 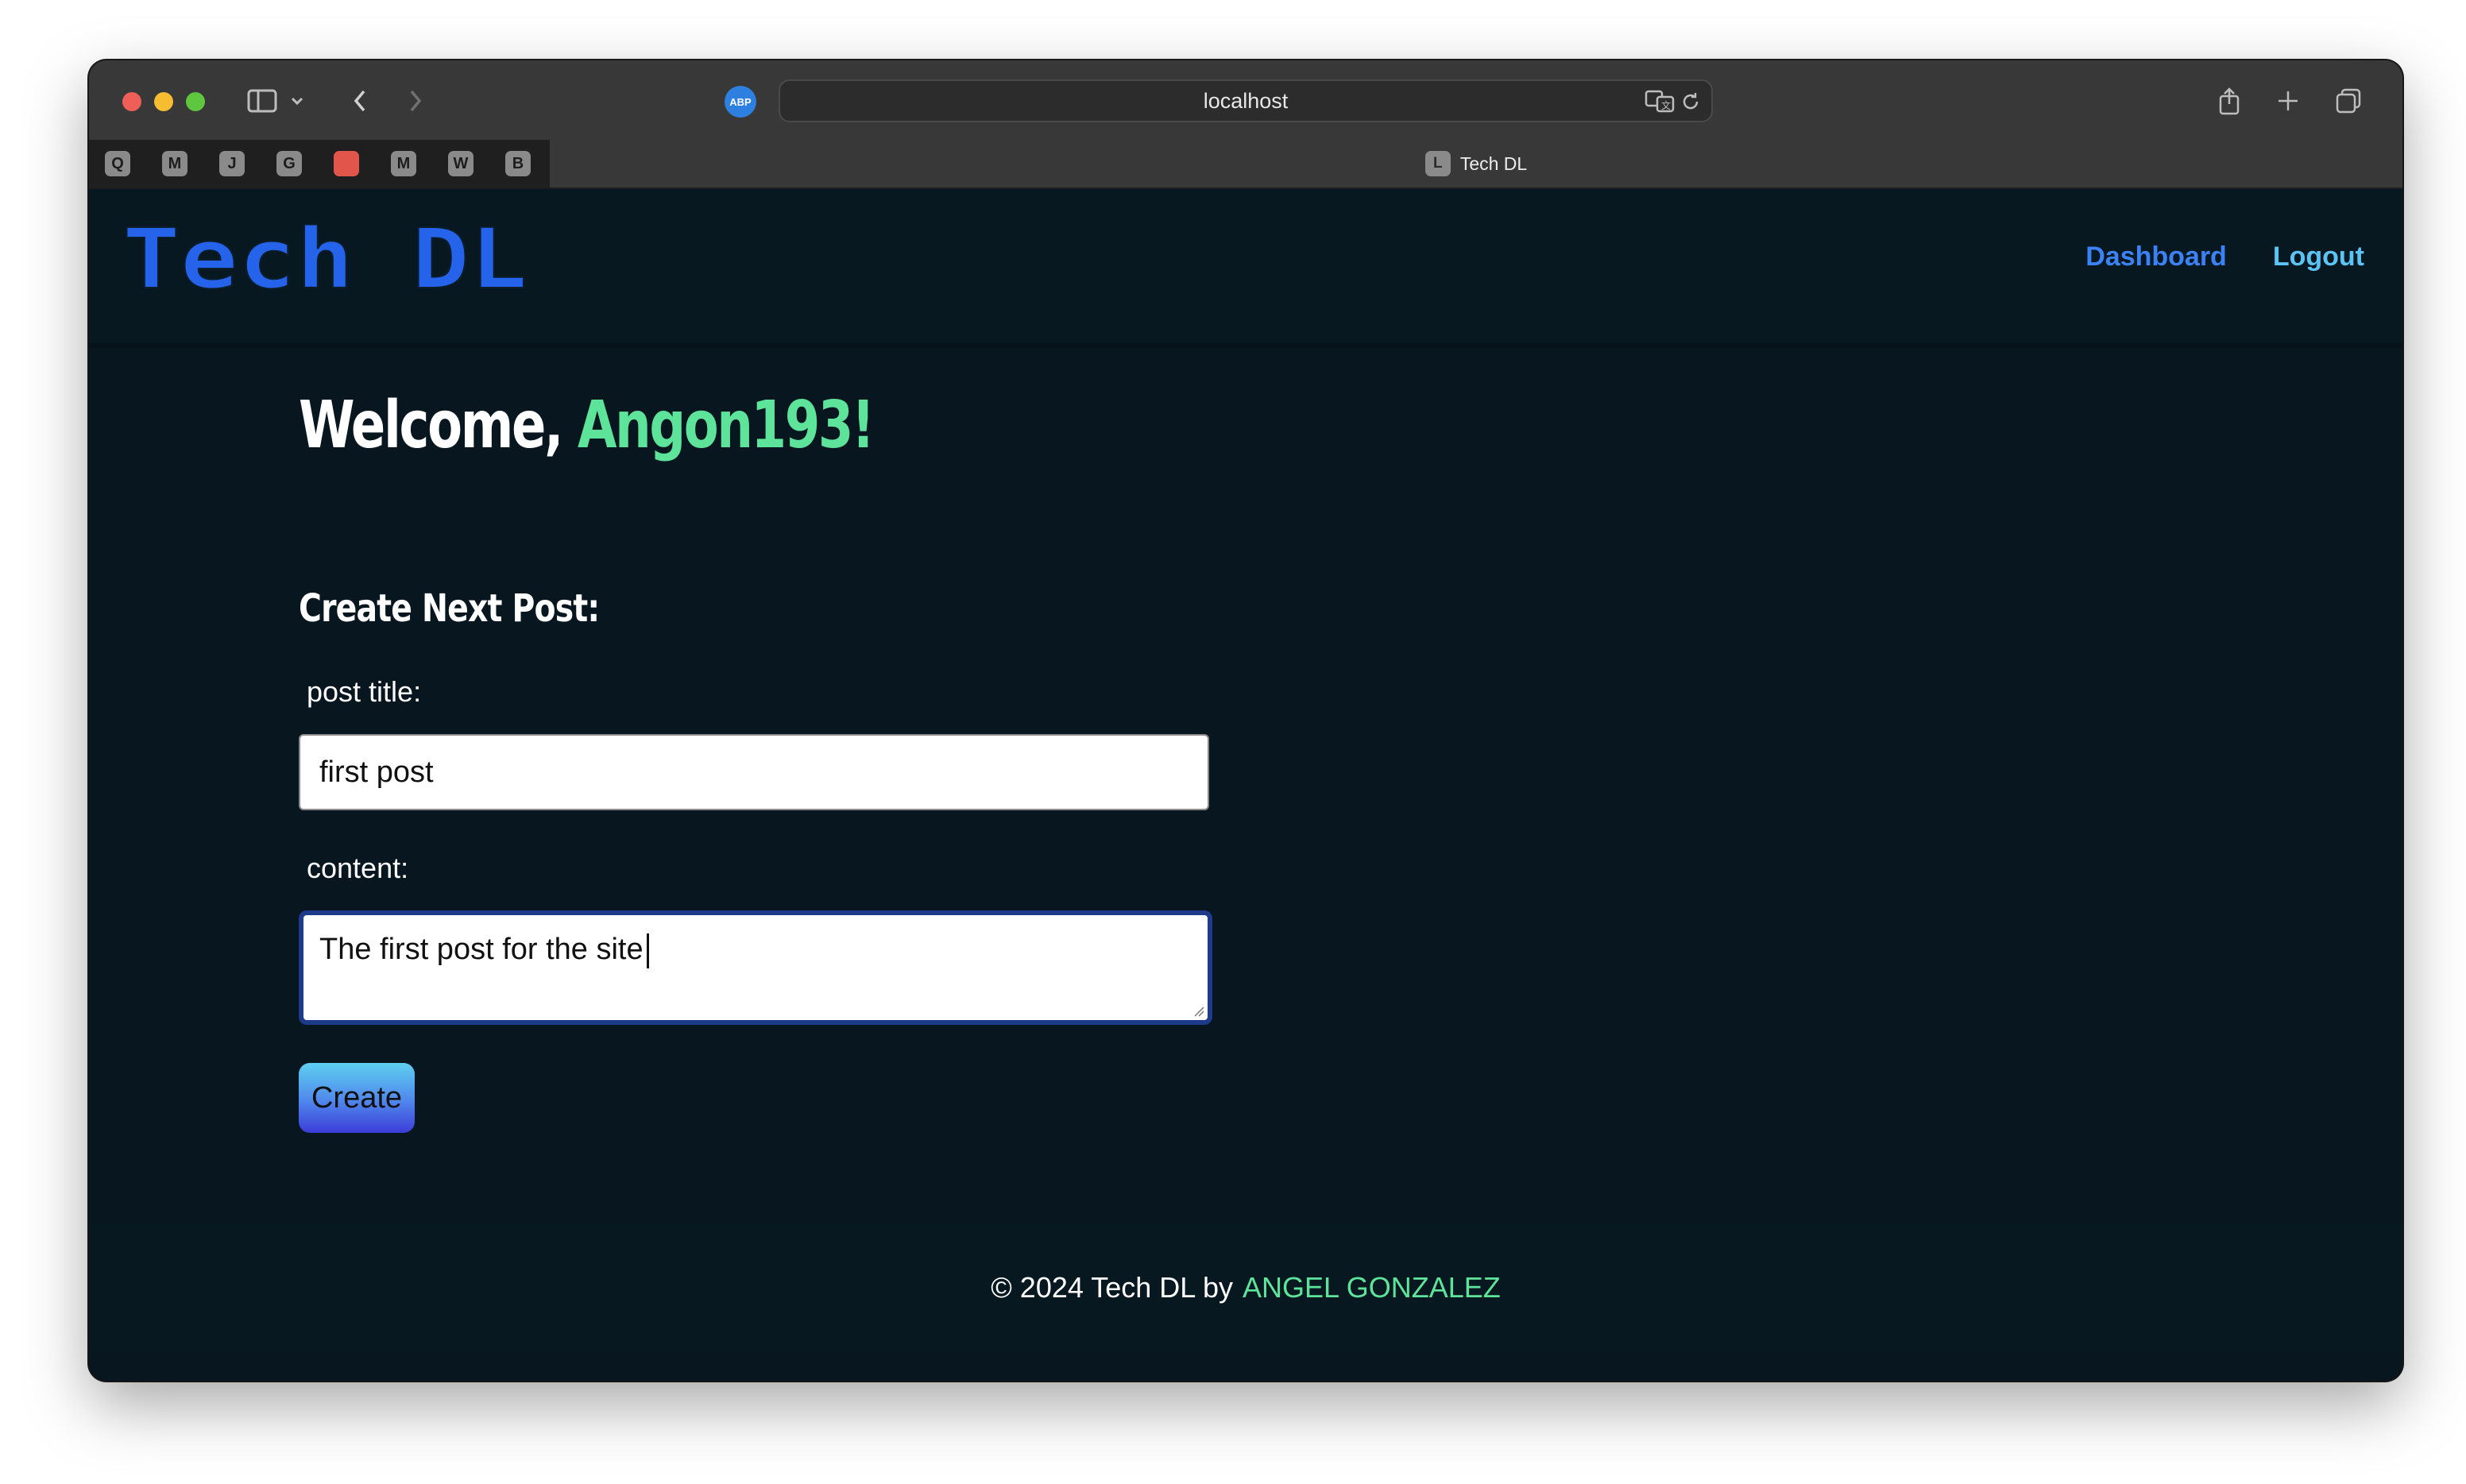 I want to click on nav-dashboard-link: Dashboard, so click(x=2156, y=257).